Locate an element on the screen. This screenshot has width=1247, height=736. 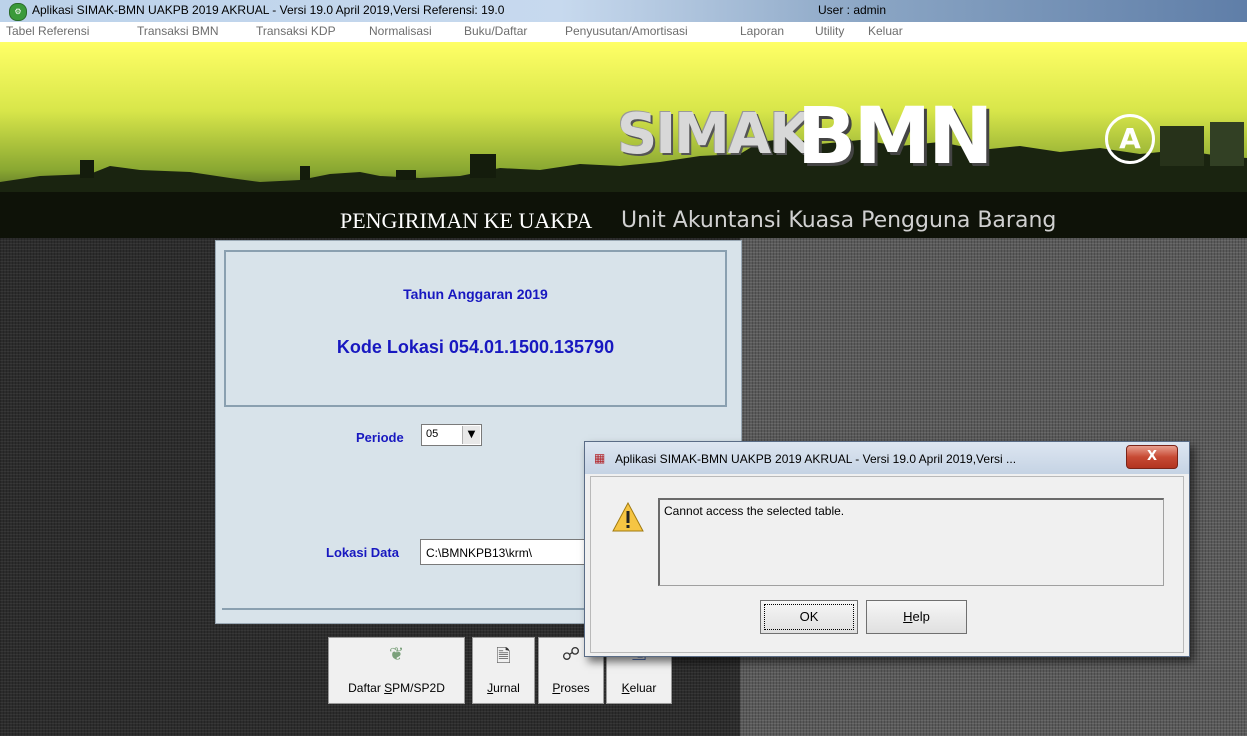
menu-keluar: Keluar is located at coordinates (885, 31).